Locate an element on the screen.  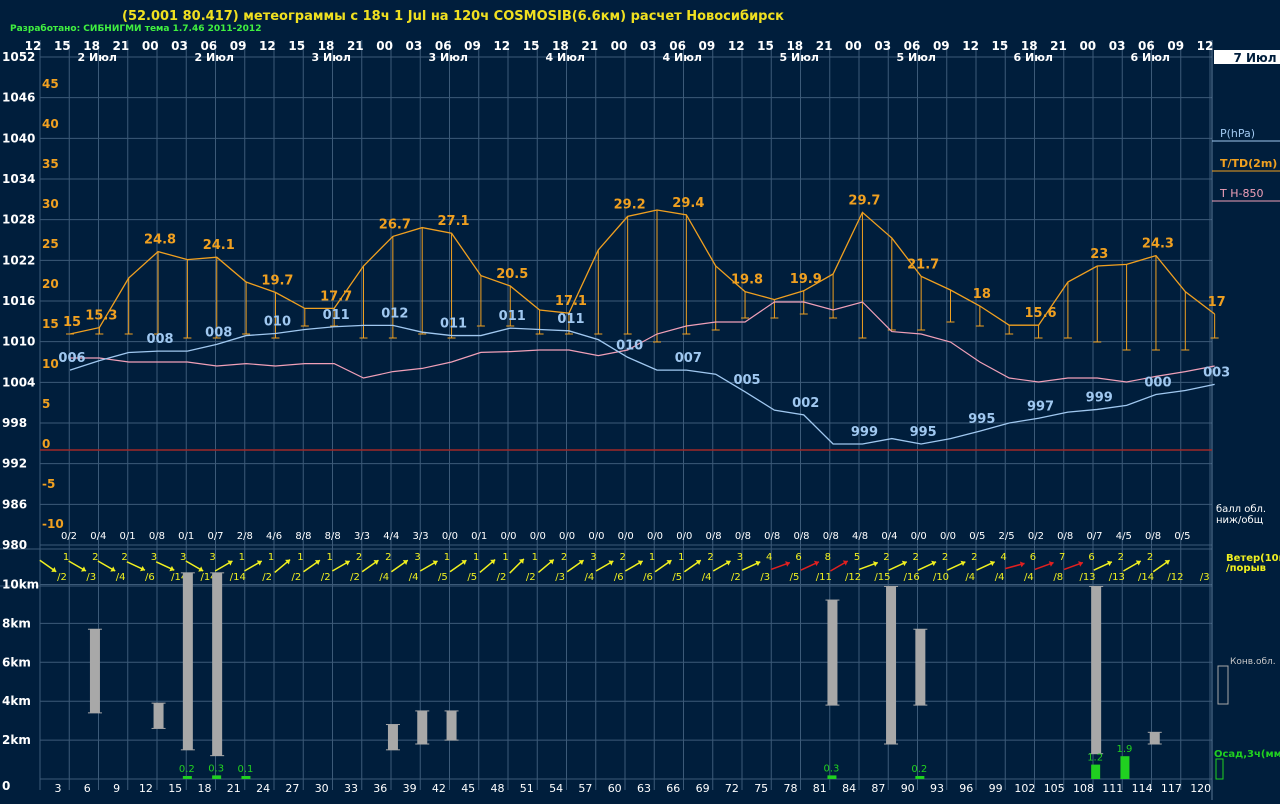
hour-label: 33 is located at coordinates (351, 788).